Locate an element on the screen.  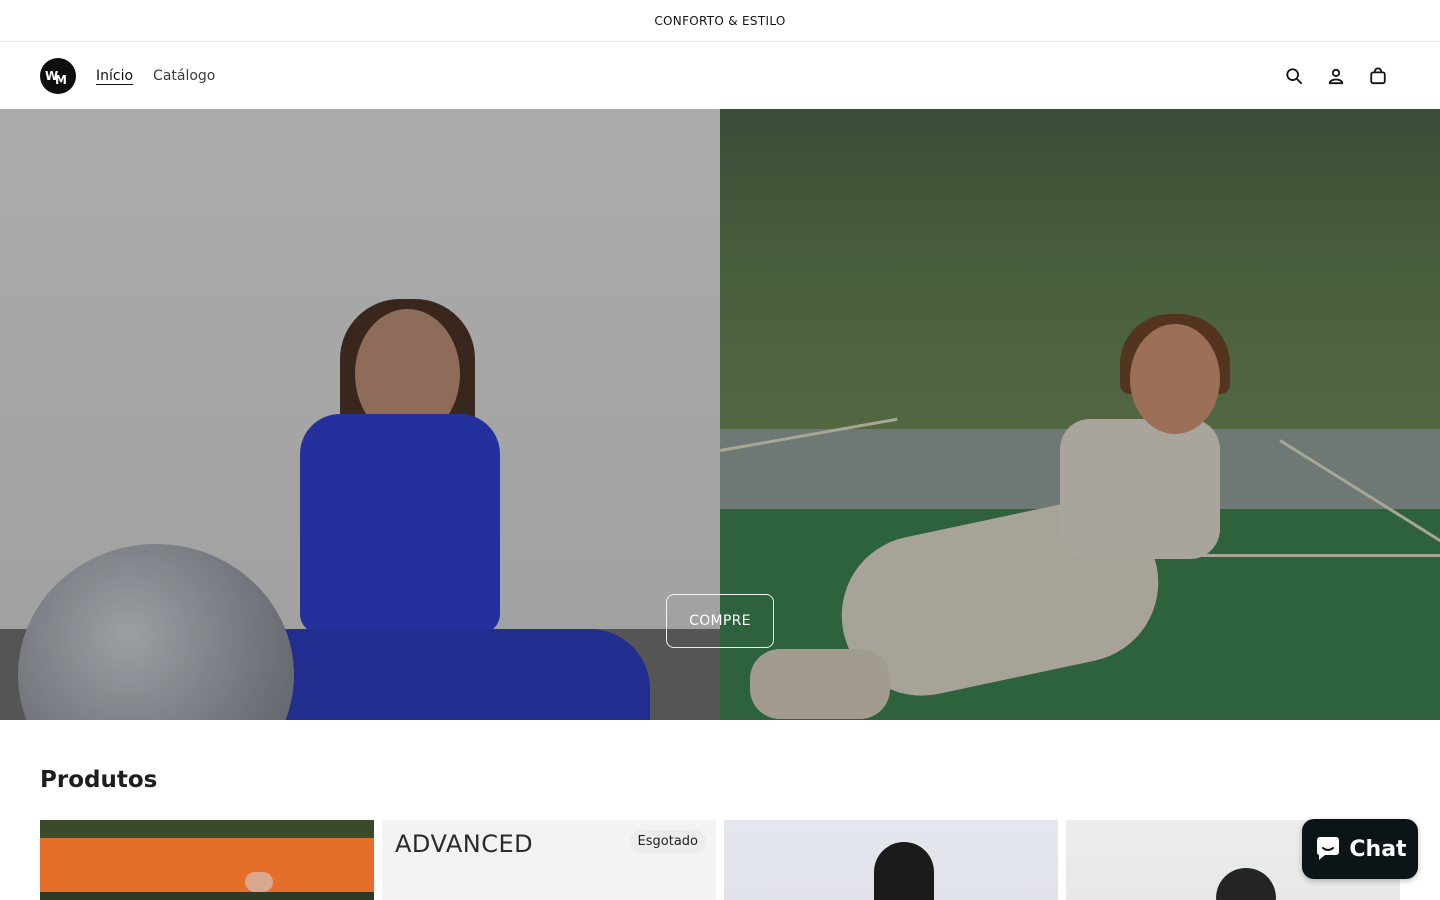
shop-now-button: COMPRE is located at coordinates (720, 621).